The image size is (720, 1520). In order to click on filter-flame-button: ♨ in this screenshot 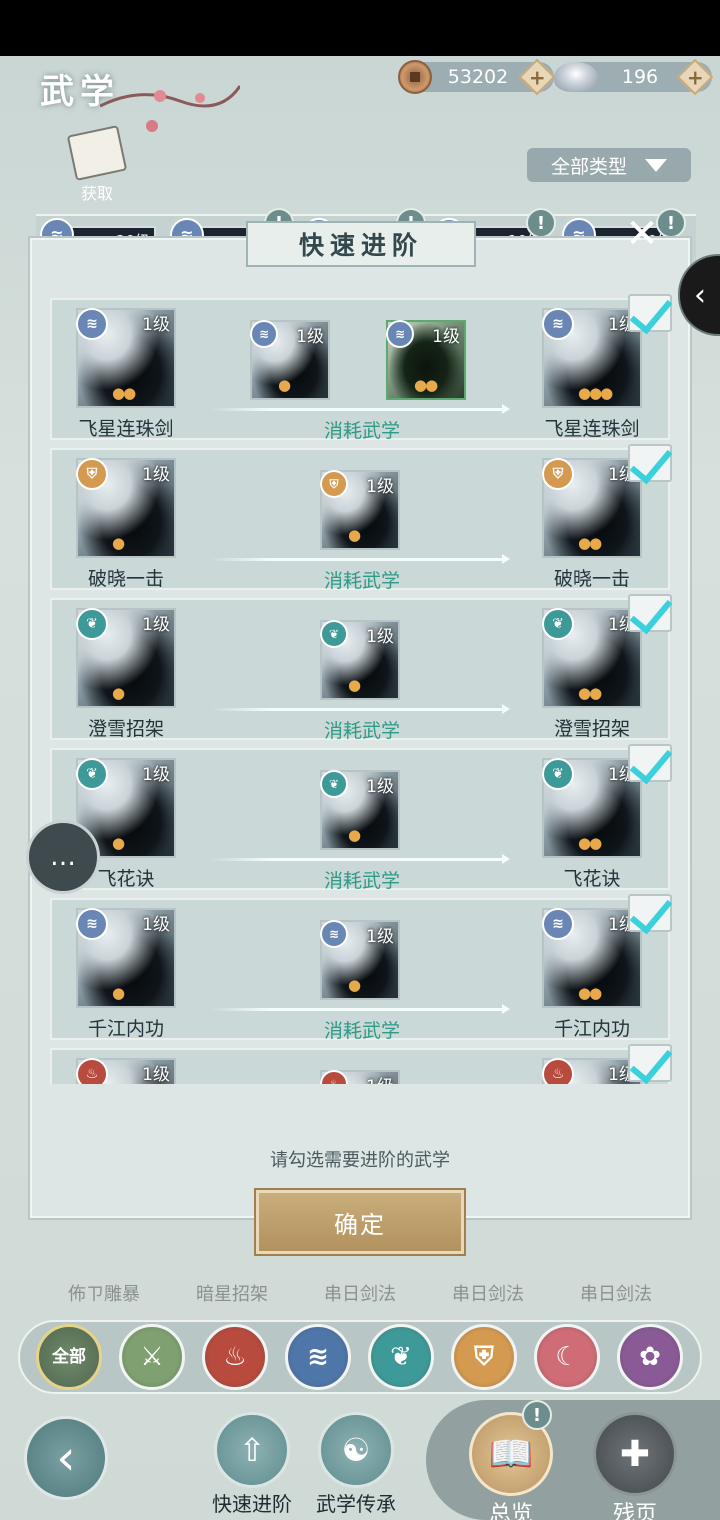, I will do `click(235, 1357)`.